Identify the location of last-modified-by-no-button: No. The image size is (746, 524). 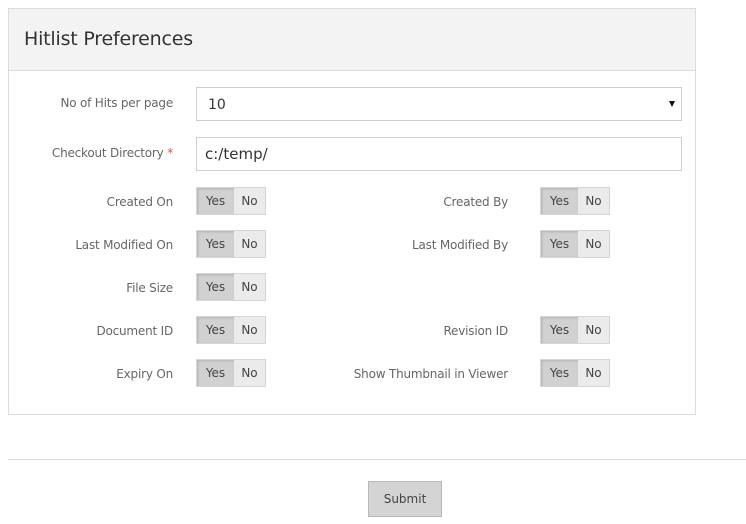
(593, 244).